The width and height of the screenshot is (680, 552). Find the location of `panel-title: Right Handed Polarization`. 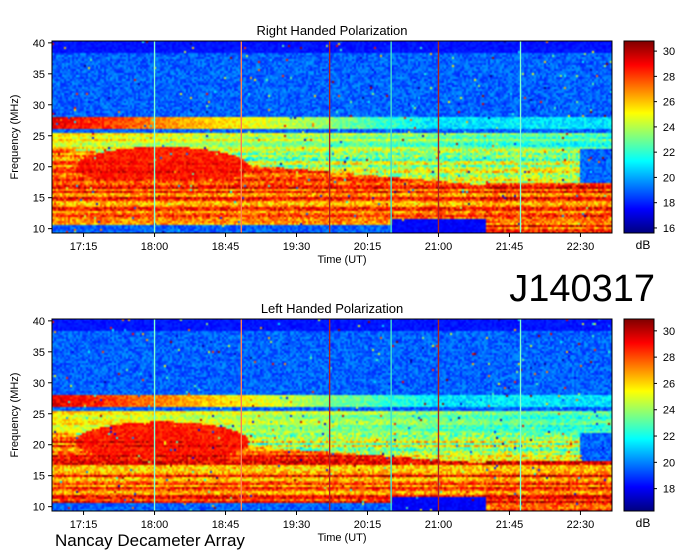

panel-title: Right Handed Polarization is located at coordinates (331, 30).